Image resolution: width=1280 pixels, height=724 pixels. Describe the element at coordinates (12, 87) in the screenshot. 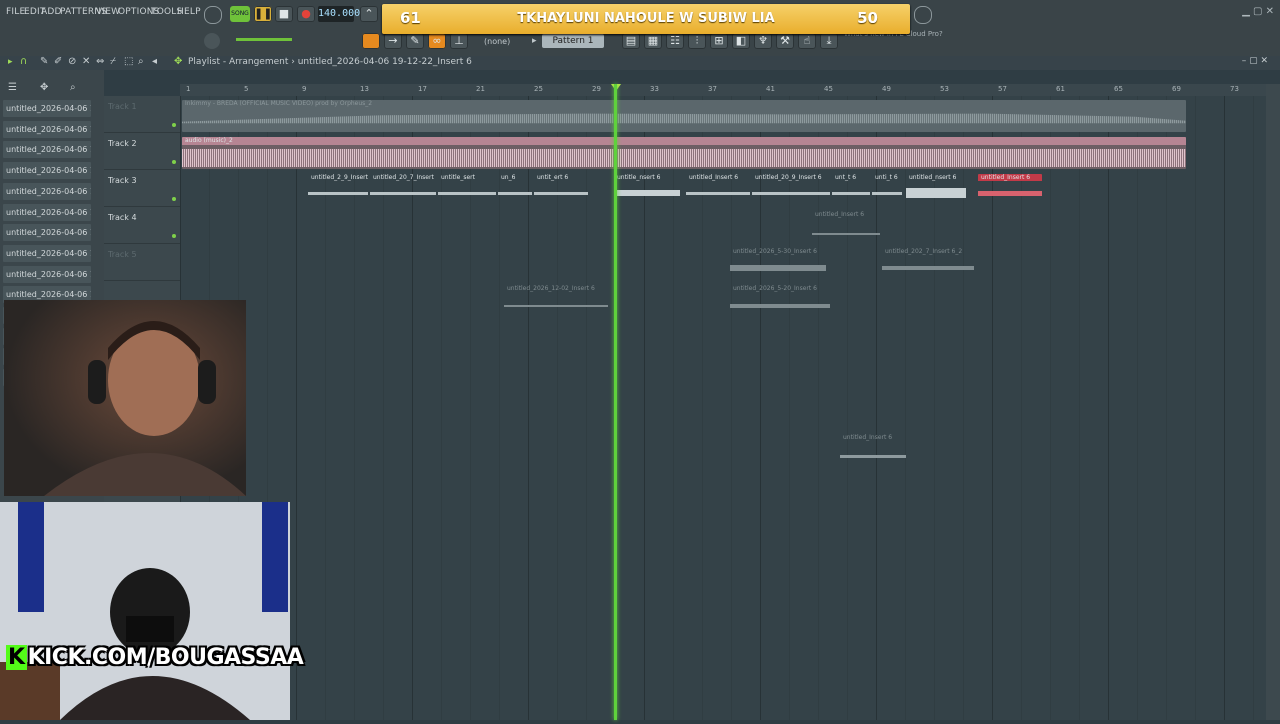

I see `browser-list-icon: ☰` at that location.